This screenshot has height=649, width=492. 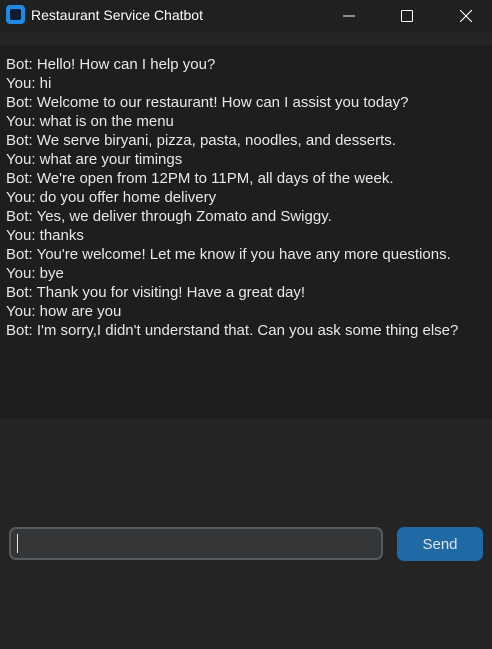 I want to click on title-bar: Restaurant Service Chatbot, so click(x=246, y=16).